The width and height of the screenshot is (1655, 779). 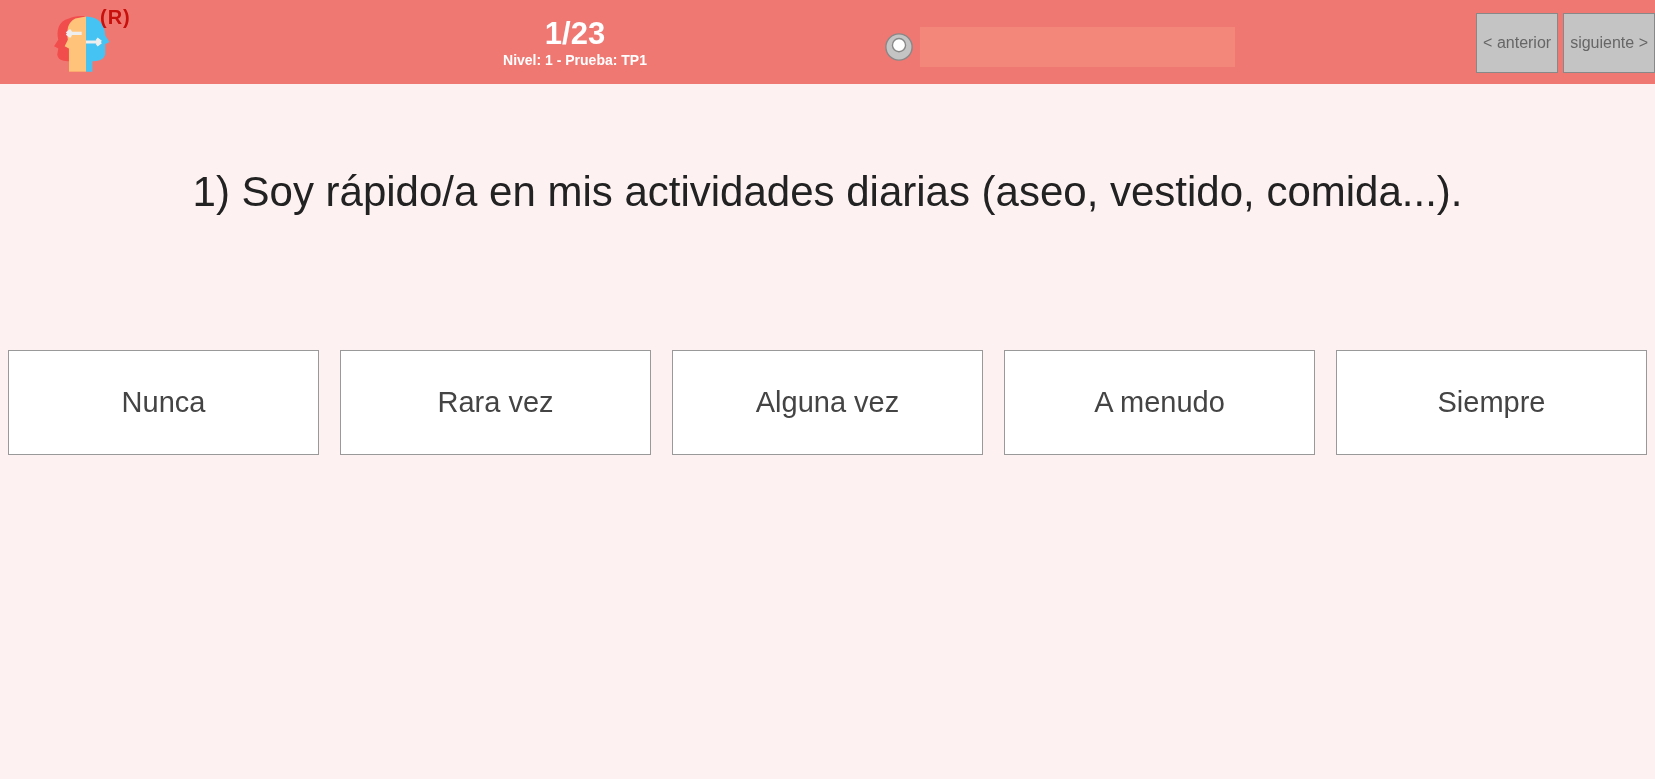 What do you see at coordinates (575, 34) in the screenshot?
I see `progress-counter: 1/23` at bounding box center [575, 34].